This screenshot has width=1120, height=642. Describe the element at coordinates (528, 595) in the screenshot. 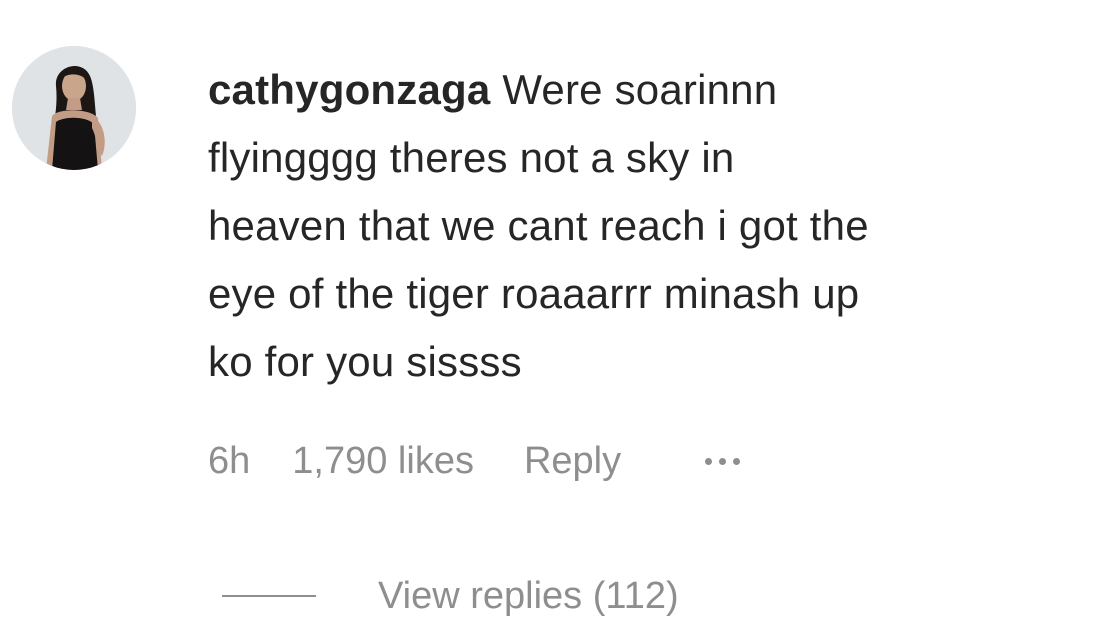

I see `view-replies-label: View replies (112)` at that location.